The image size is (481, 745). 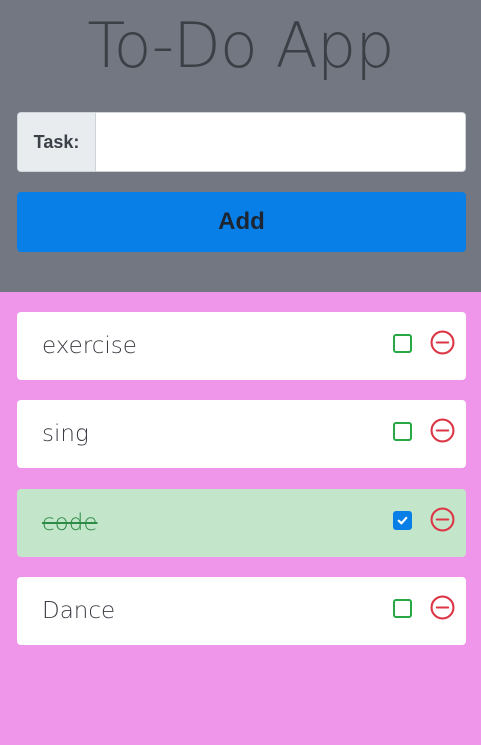 What do you see at coordinates (79, 611) in the screenshot?
I see `todo-text: Dance` at bounding box center [79, 611].